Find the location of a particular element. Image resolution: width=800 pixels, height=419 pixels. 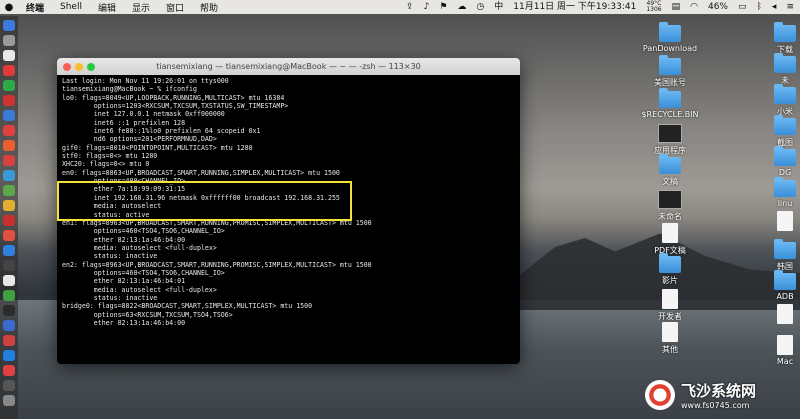

upload-icon: ⇪ is located at coordinates (410, 7).